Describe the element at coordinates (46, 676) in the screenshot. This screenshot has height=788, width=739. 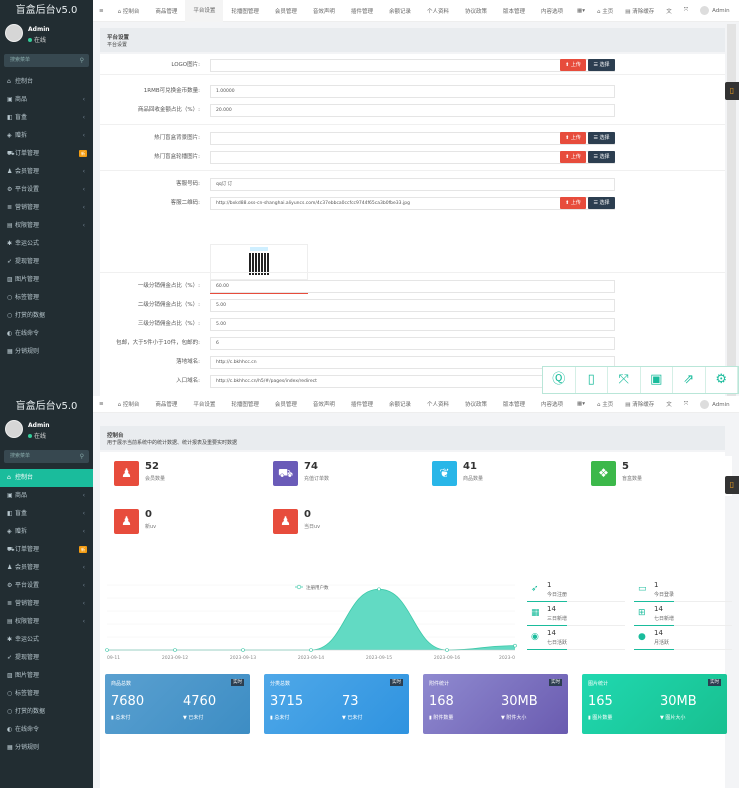
I see `sidebar-item: ▨ 图片管理` at that location.